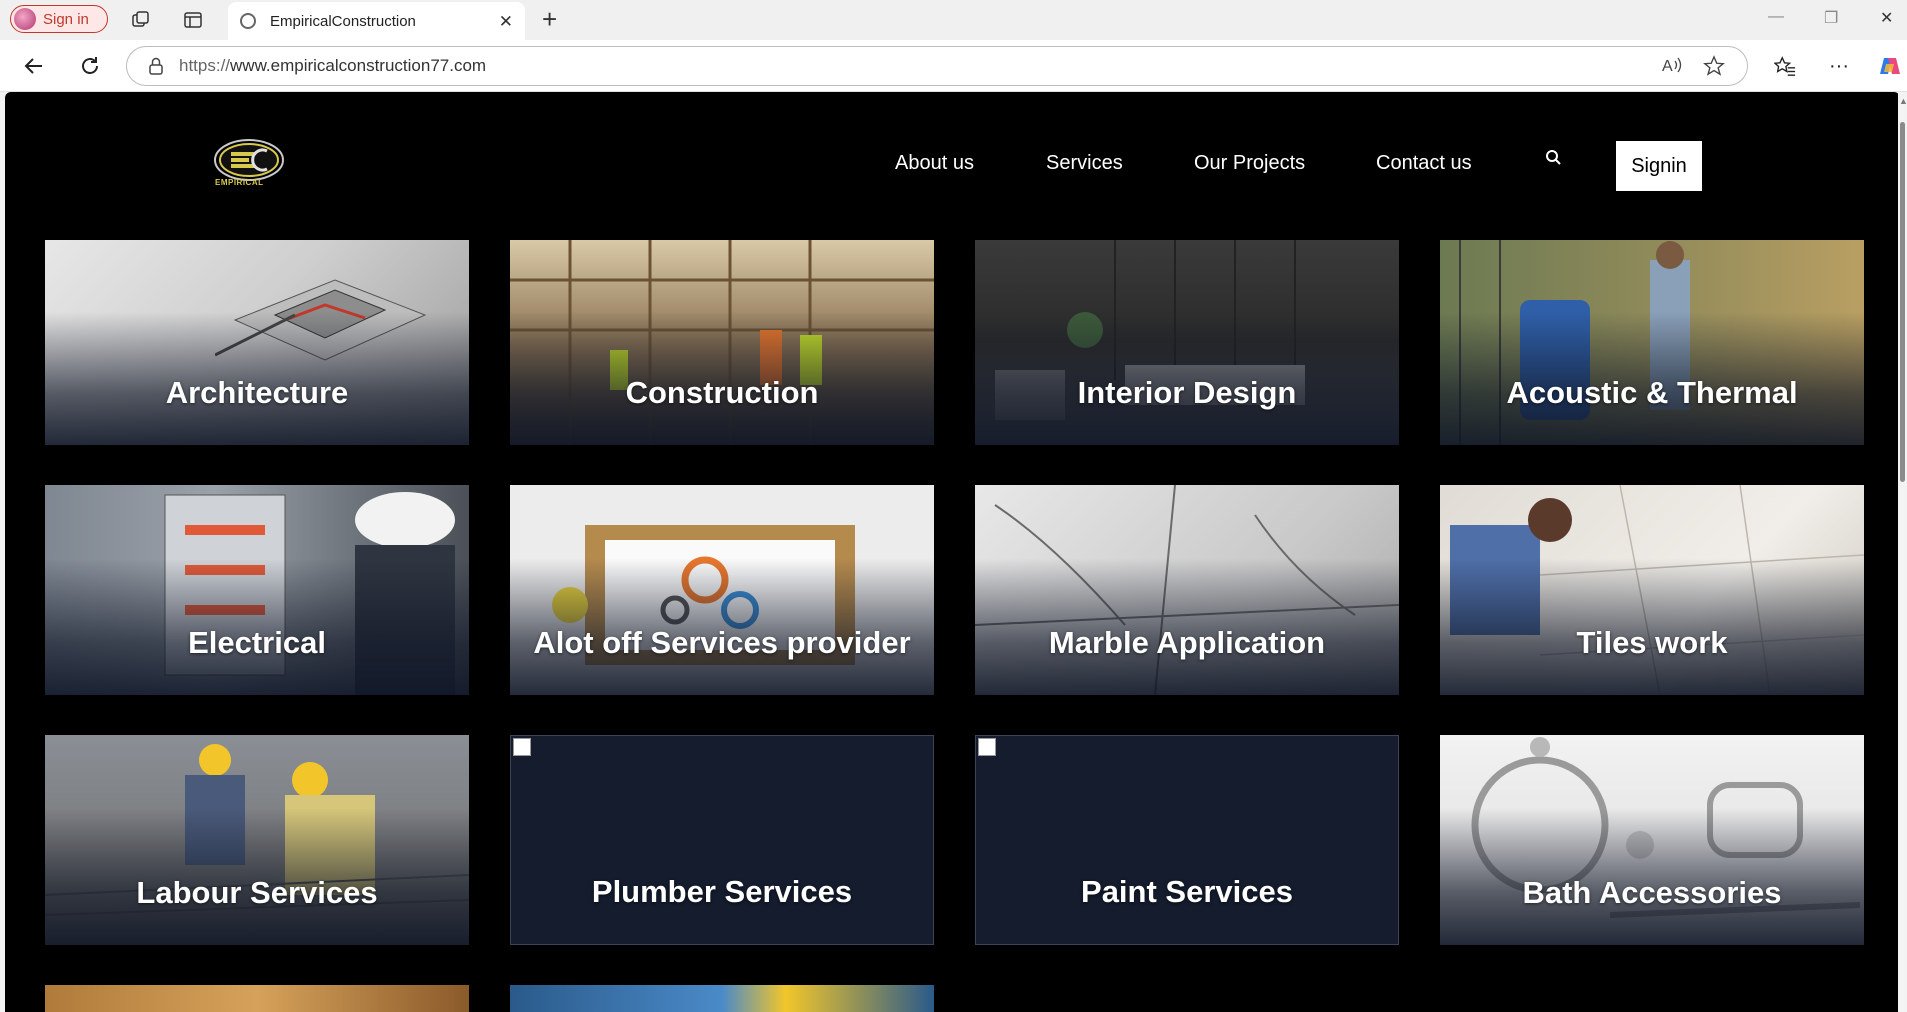 The width and height of the screenshot is (1907, 1012). I want to click on service-card-interior-design: Interior Design, so click(1187, 342).